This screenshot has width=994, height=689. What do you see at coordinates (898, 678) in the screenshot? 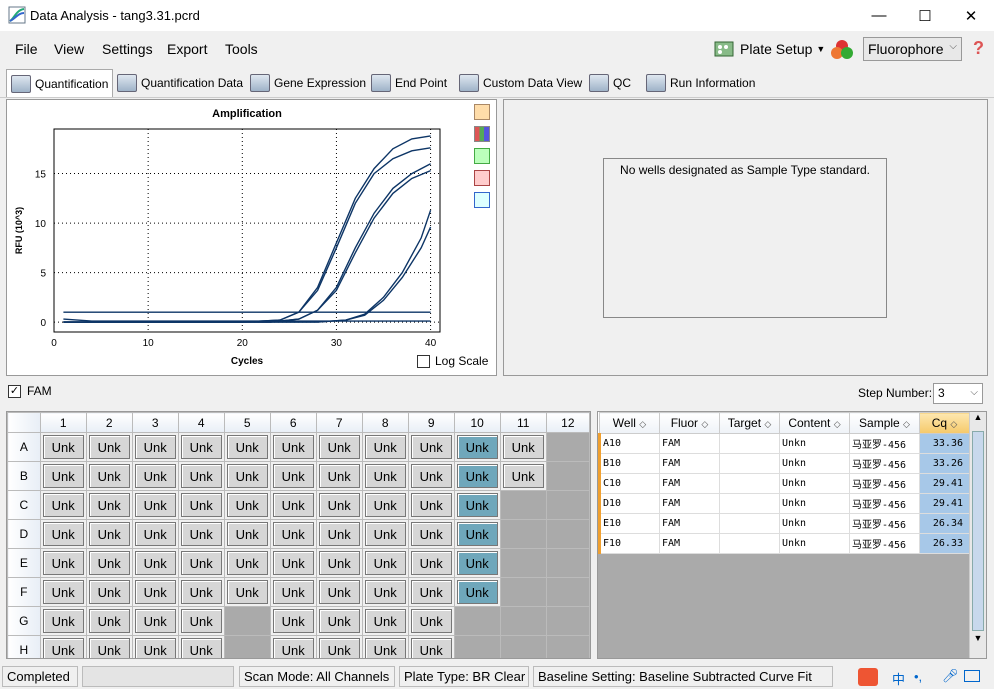
I see `ime-chinese-icon: 中` at bounding box center [898, 678].